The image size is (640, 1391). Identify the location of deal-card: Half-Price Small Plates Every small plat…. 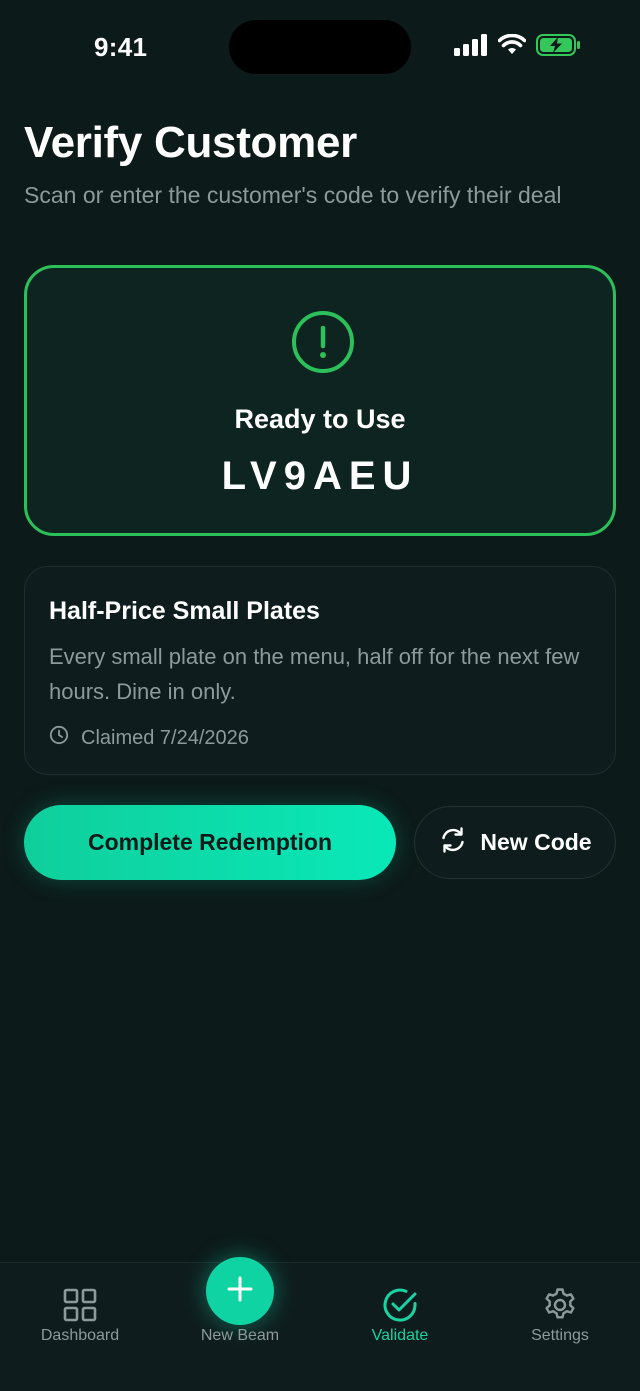
(320, 670).